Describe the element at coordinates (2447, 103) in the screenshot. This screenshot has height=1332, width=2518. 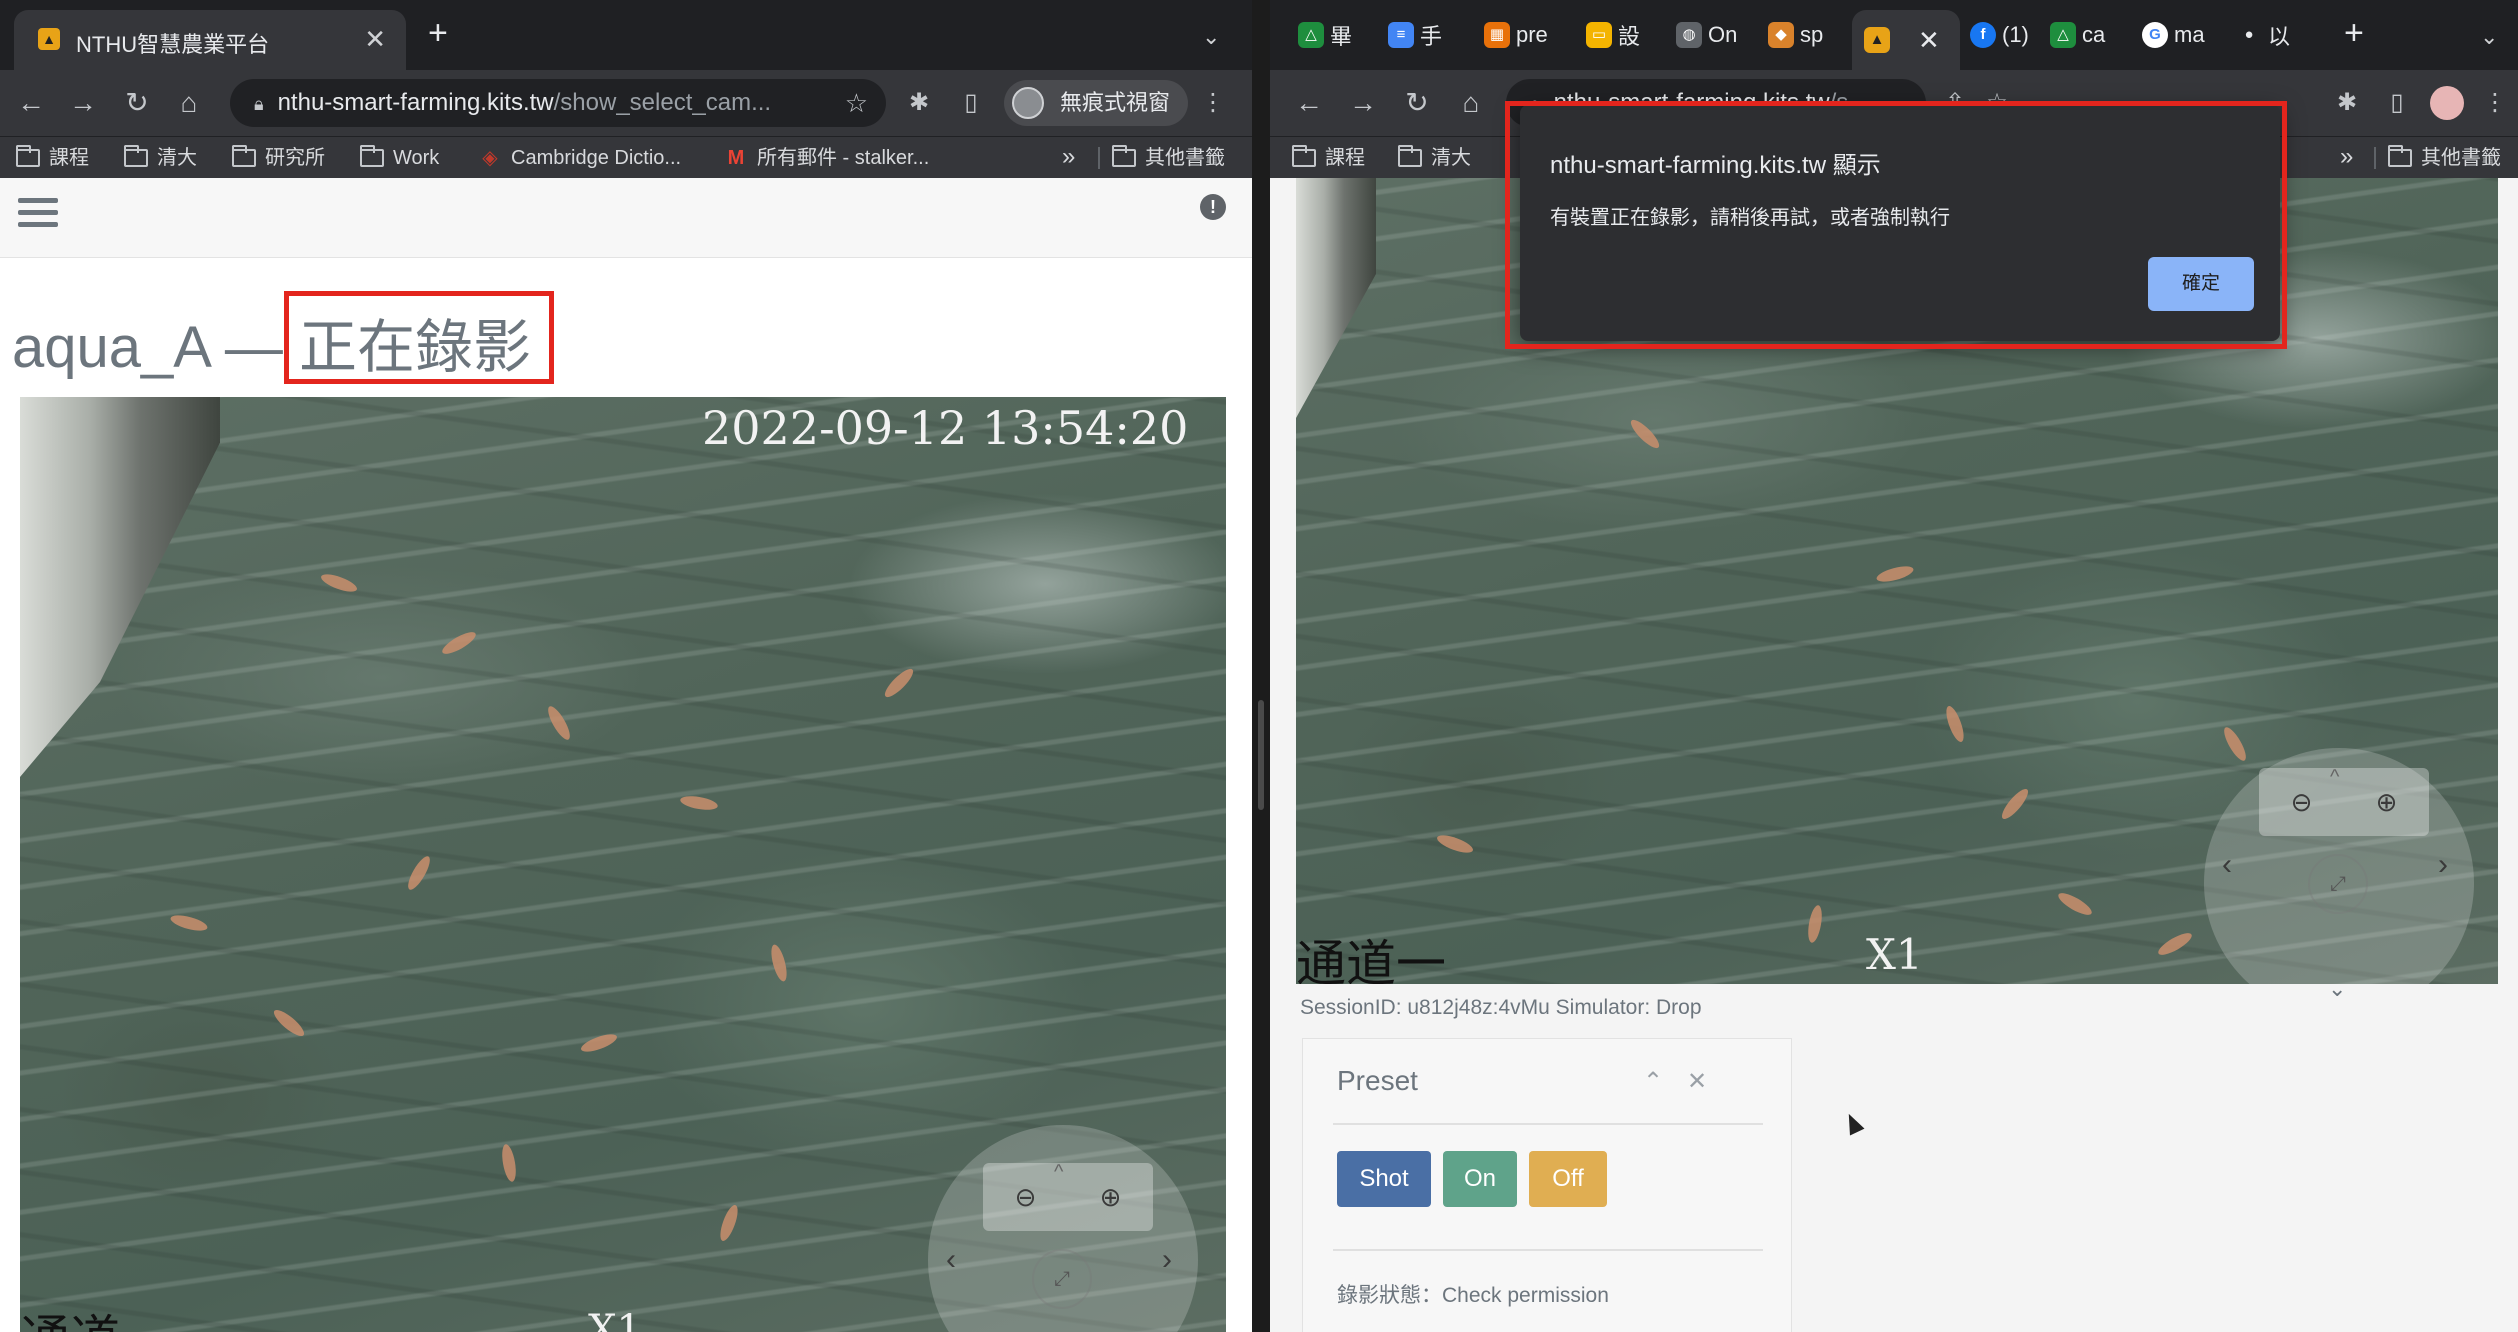
I see `profile-avatar-icon` at that location.